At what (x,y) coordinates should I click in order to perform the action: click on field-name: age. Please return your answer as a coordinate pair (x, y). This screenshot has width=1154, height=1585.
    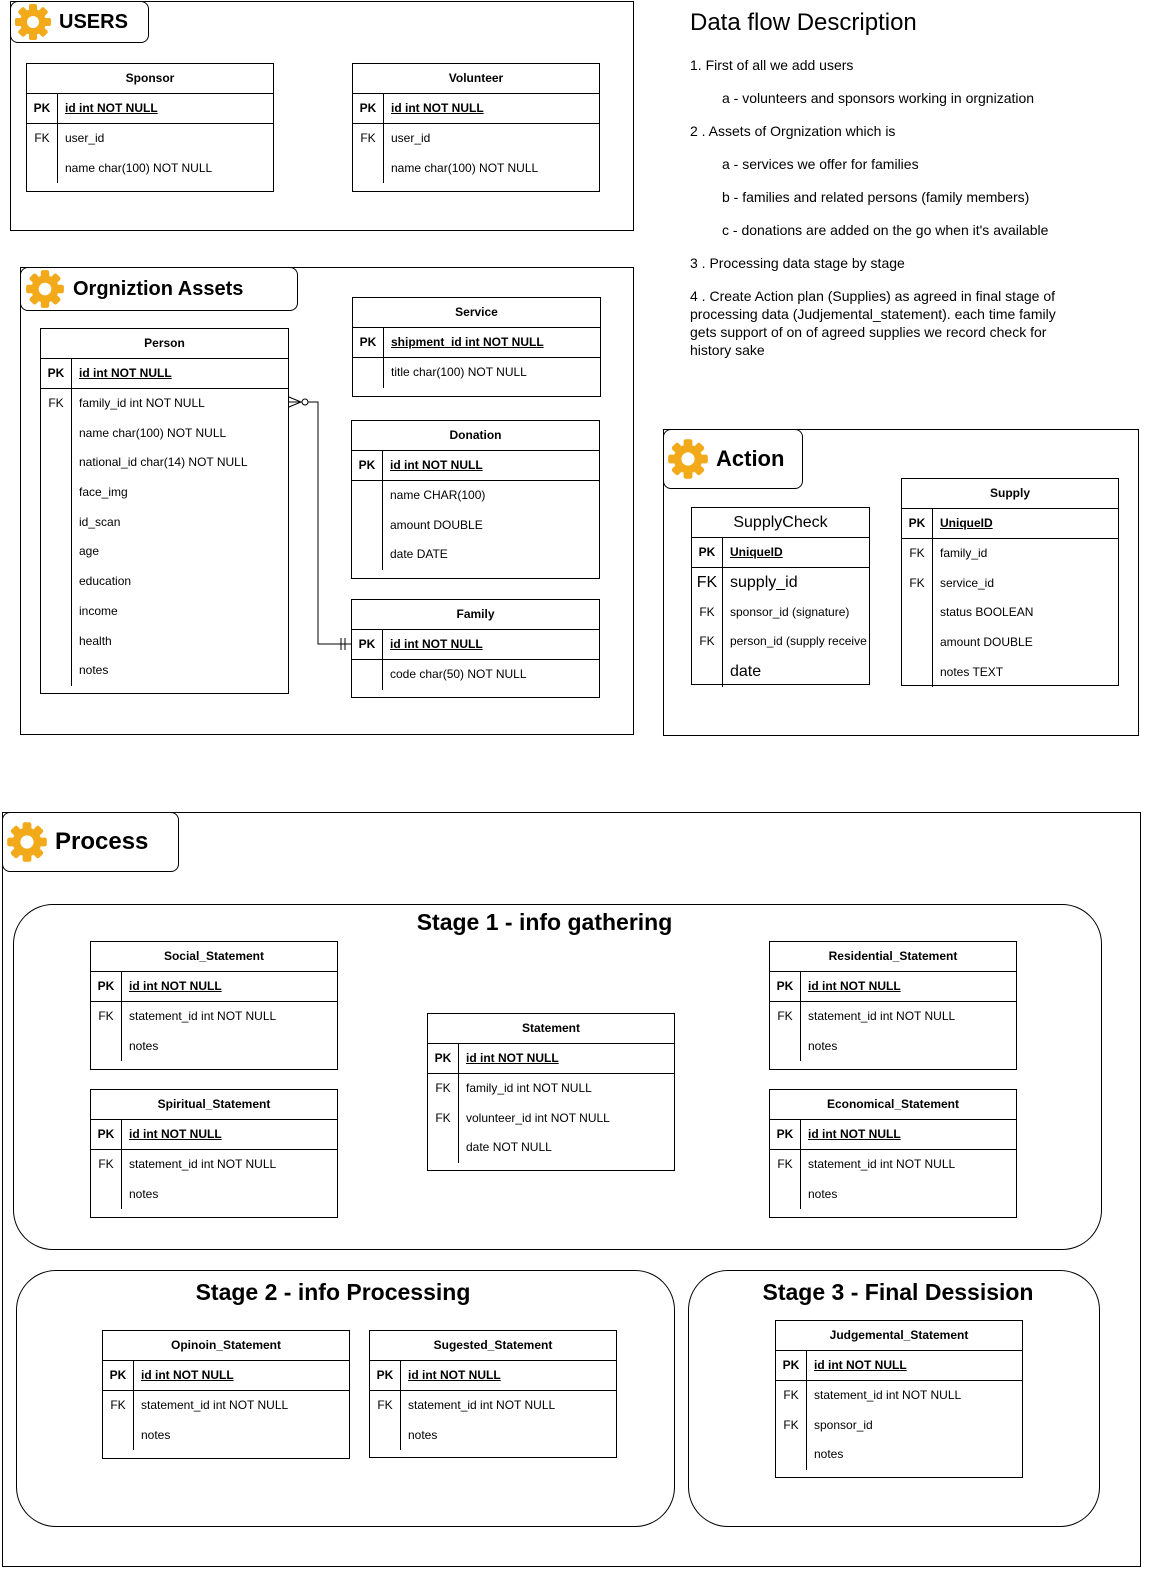
    Looking at the image, I should click on (89, 551).